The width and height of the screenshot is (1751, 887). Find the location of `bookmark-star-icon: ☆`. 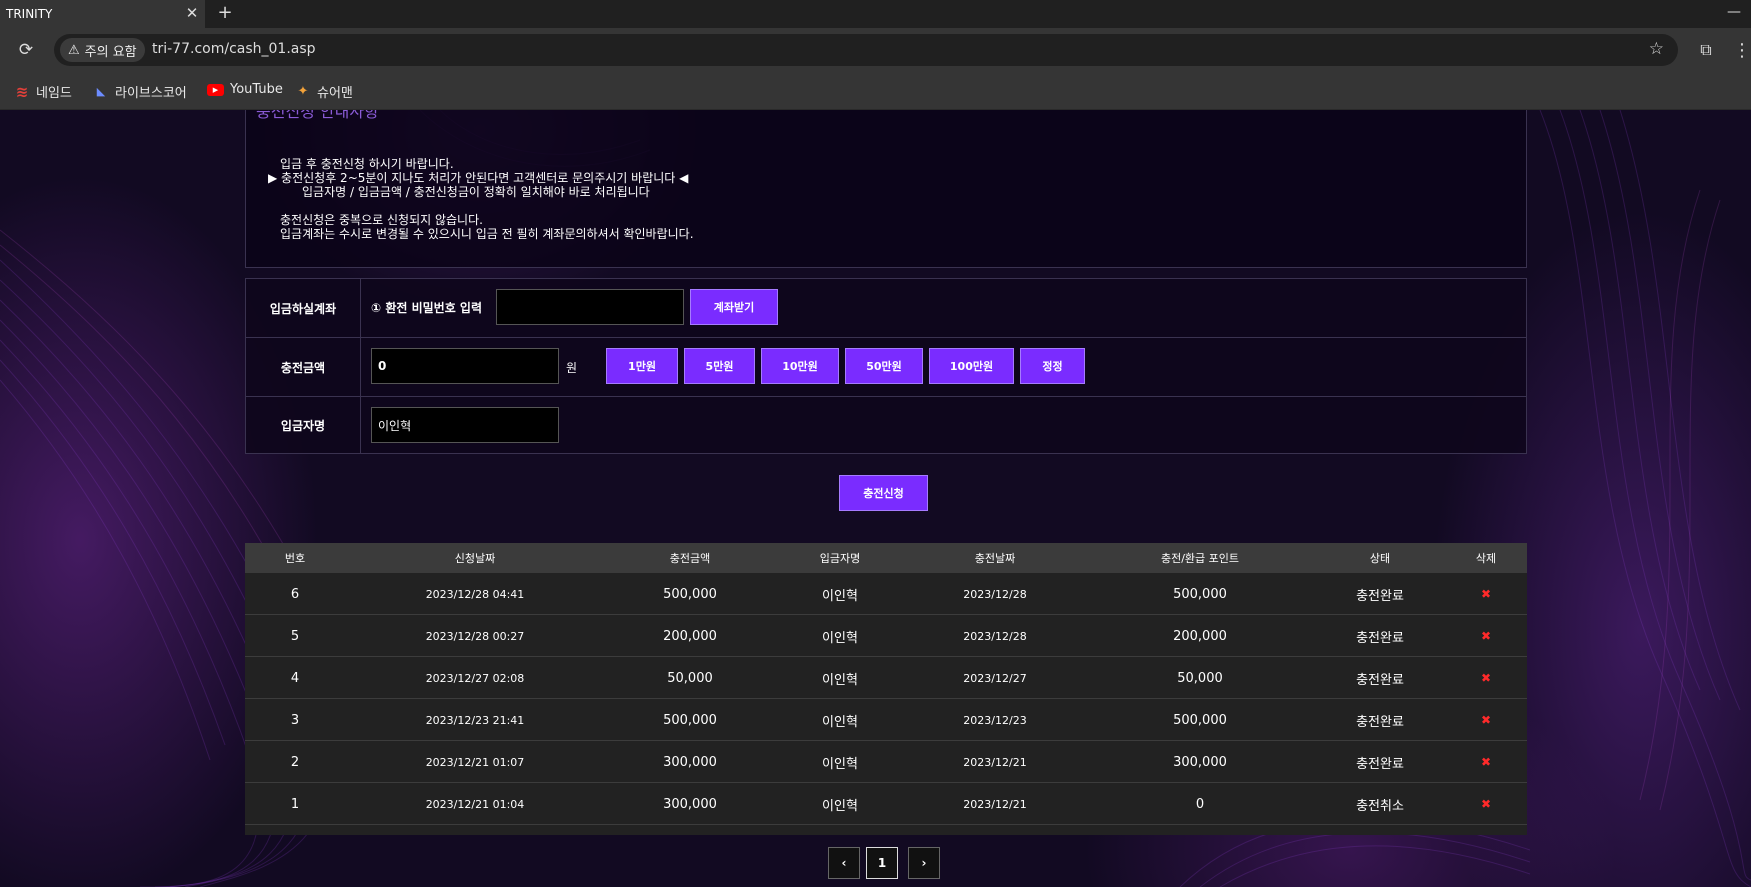

bookmark-star-icon: ☆ is located at coordinates (1656, 49).